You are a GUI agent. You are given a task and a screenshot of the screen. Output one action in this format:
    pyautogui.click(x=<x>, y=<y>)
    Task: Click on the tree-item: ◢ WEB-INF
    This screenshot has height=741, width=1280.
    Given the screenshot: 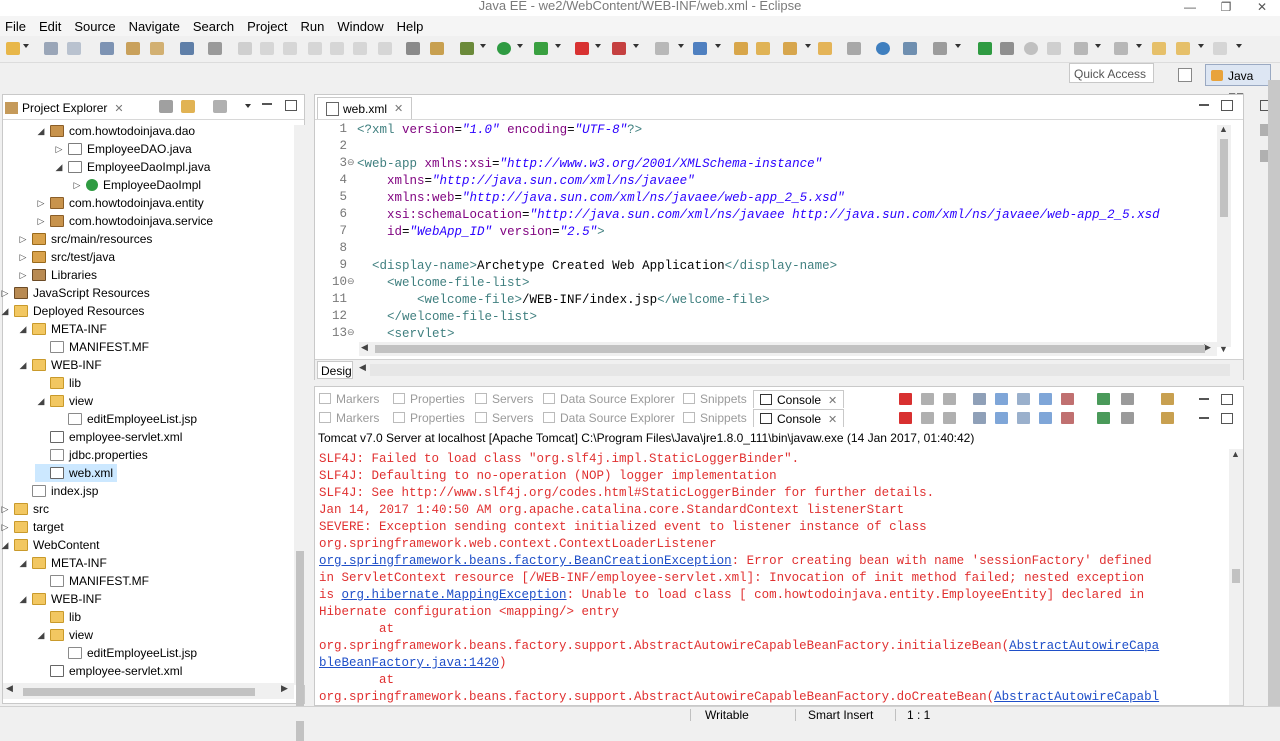 What is the action you would take?
    pyautogui.click(x=59, y=365)
    